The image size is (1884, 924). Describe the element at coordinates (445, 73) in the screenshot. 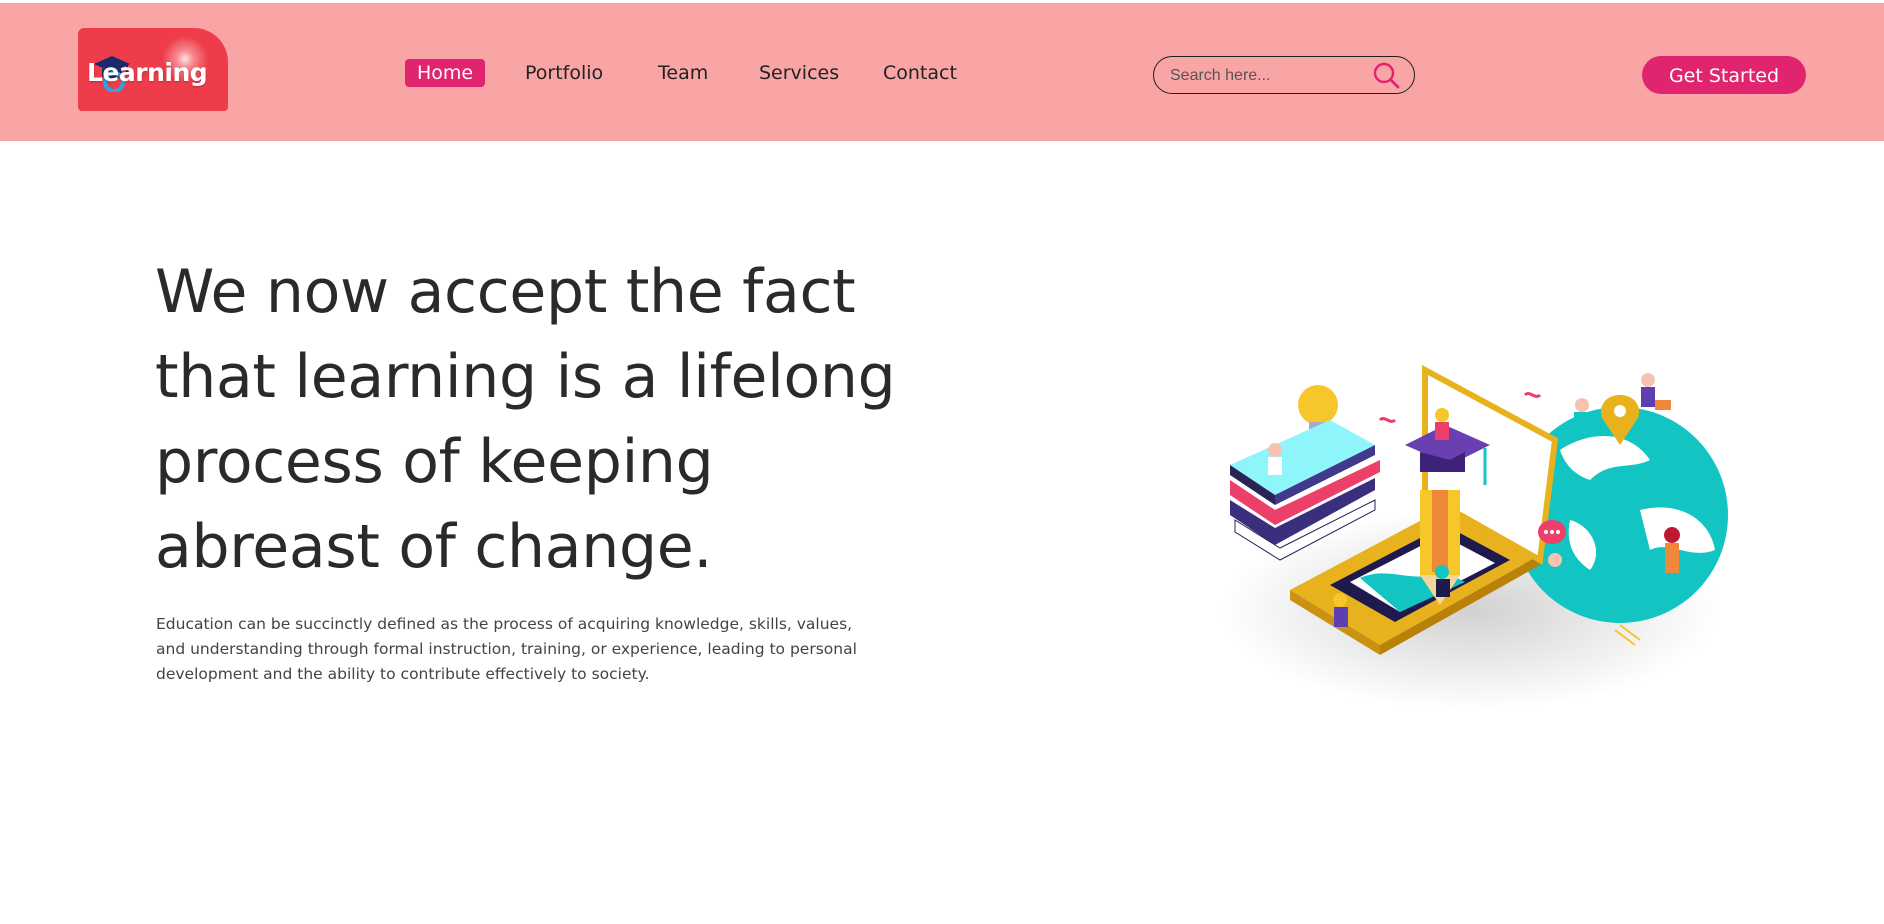

I see `nav-home: Home` at that location.